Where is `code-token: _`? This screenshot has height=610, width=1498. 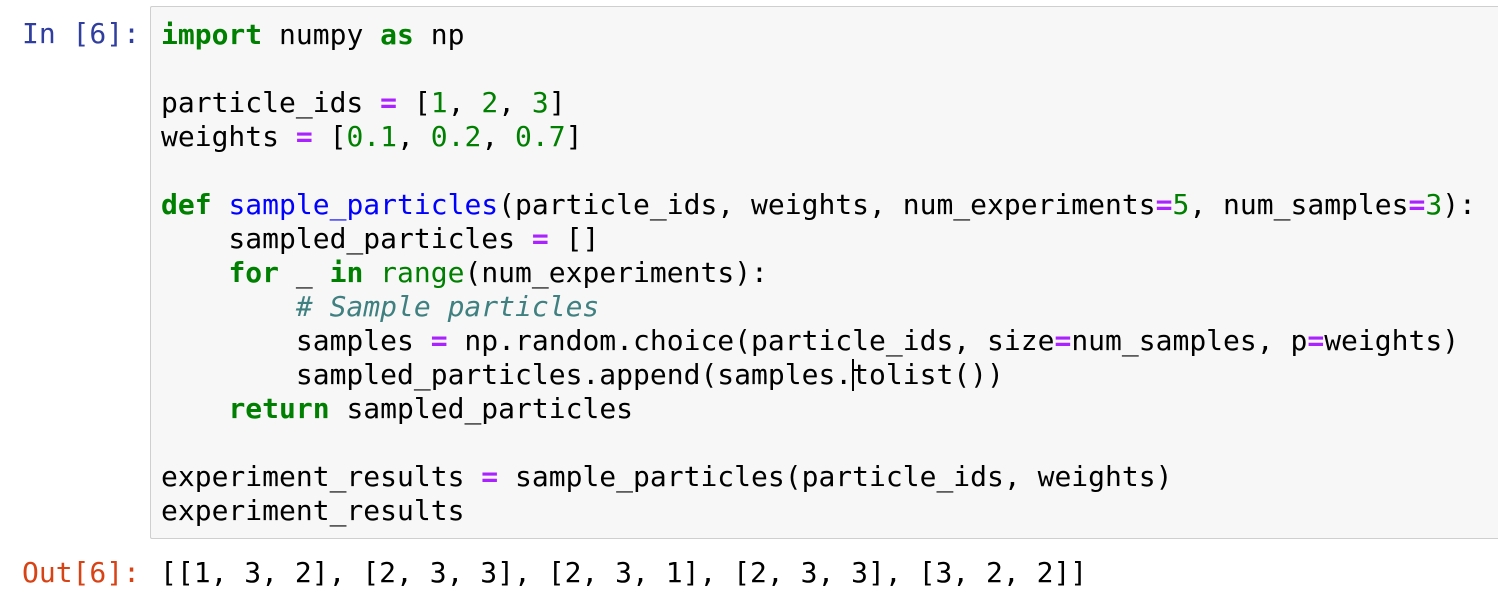
code-token: _ is located at coordinates (304, 272).